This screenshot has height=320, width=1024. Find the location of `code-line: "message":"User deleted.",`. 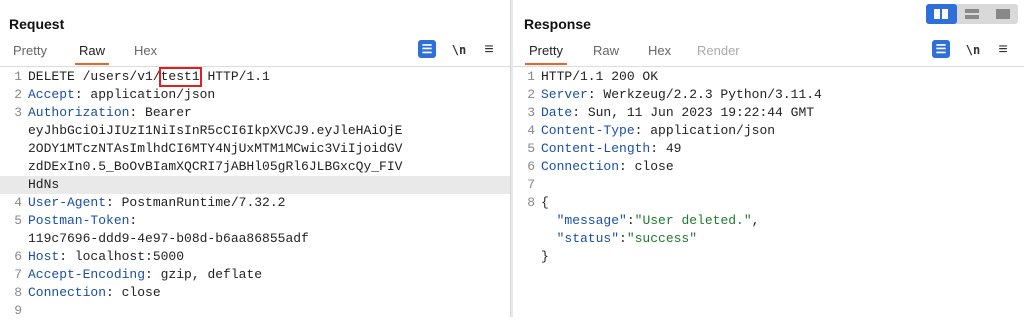

code-line: "message":"User deleted.", is located at coordinates (768, 221).